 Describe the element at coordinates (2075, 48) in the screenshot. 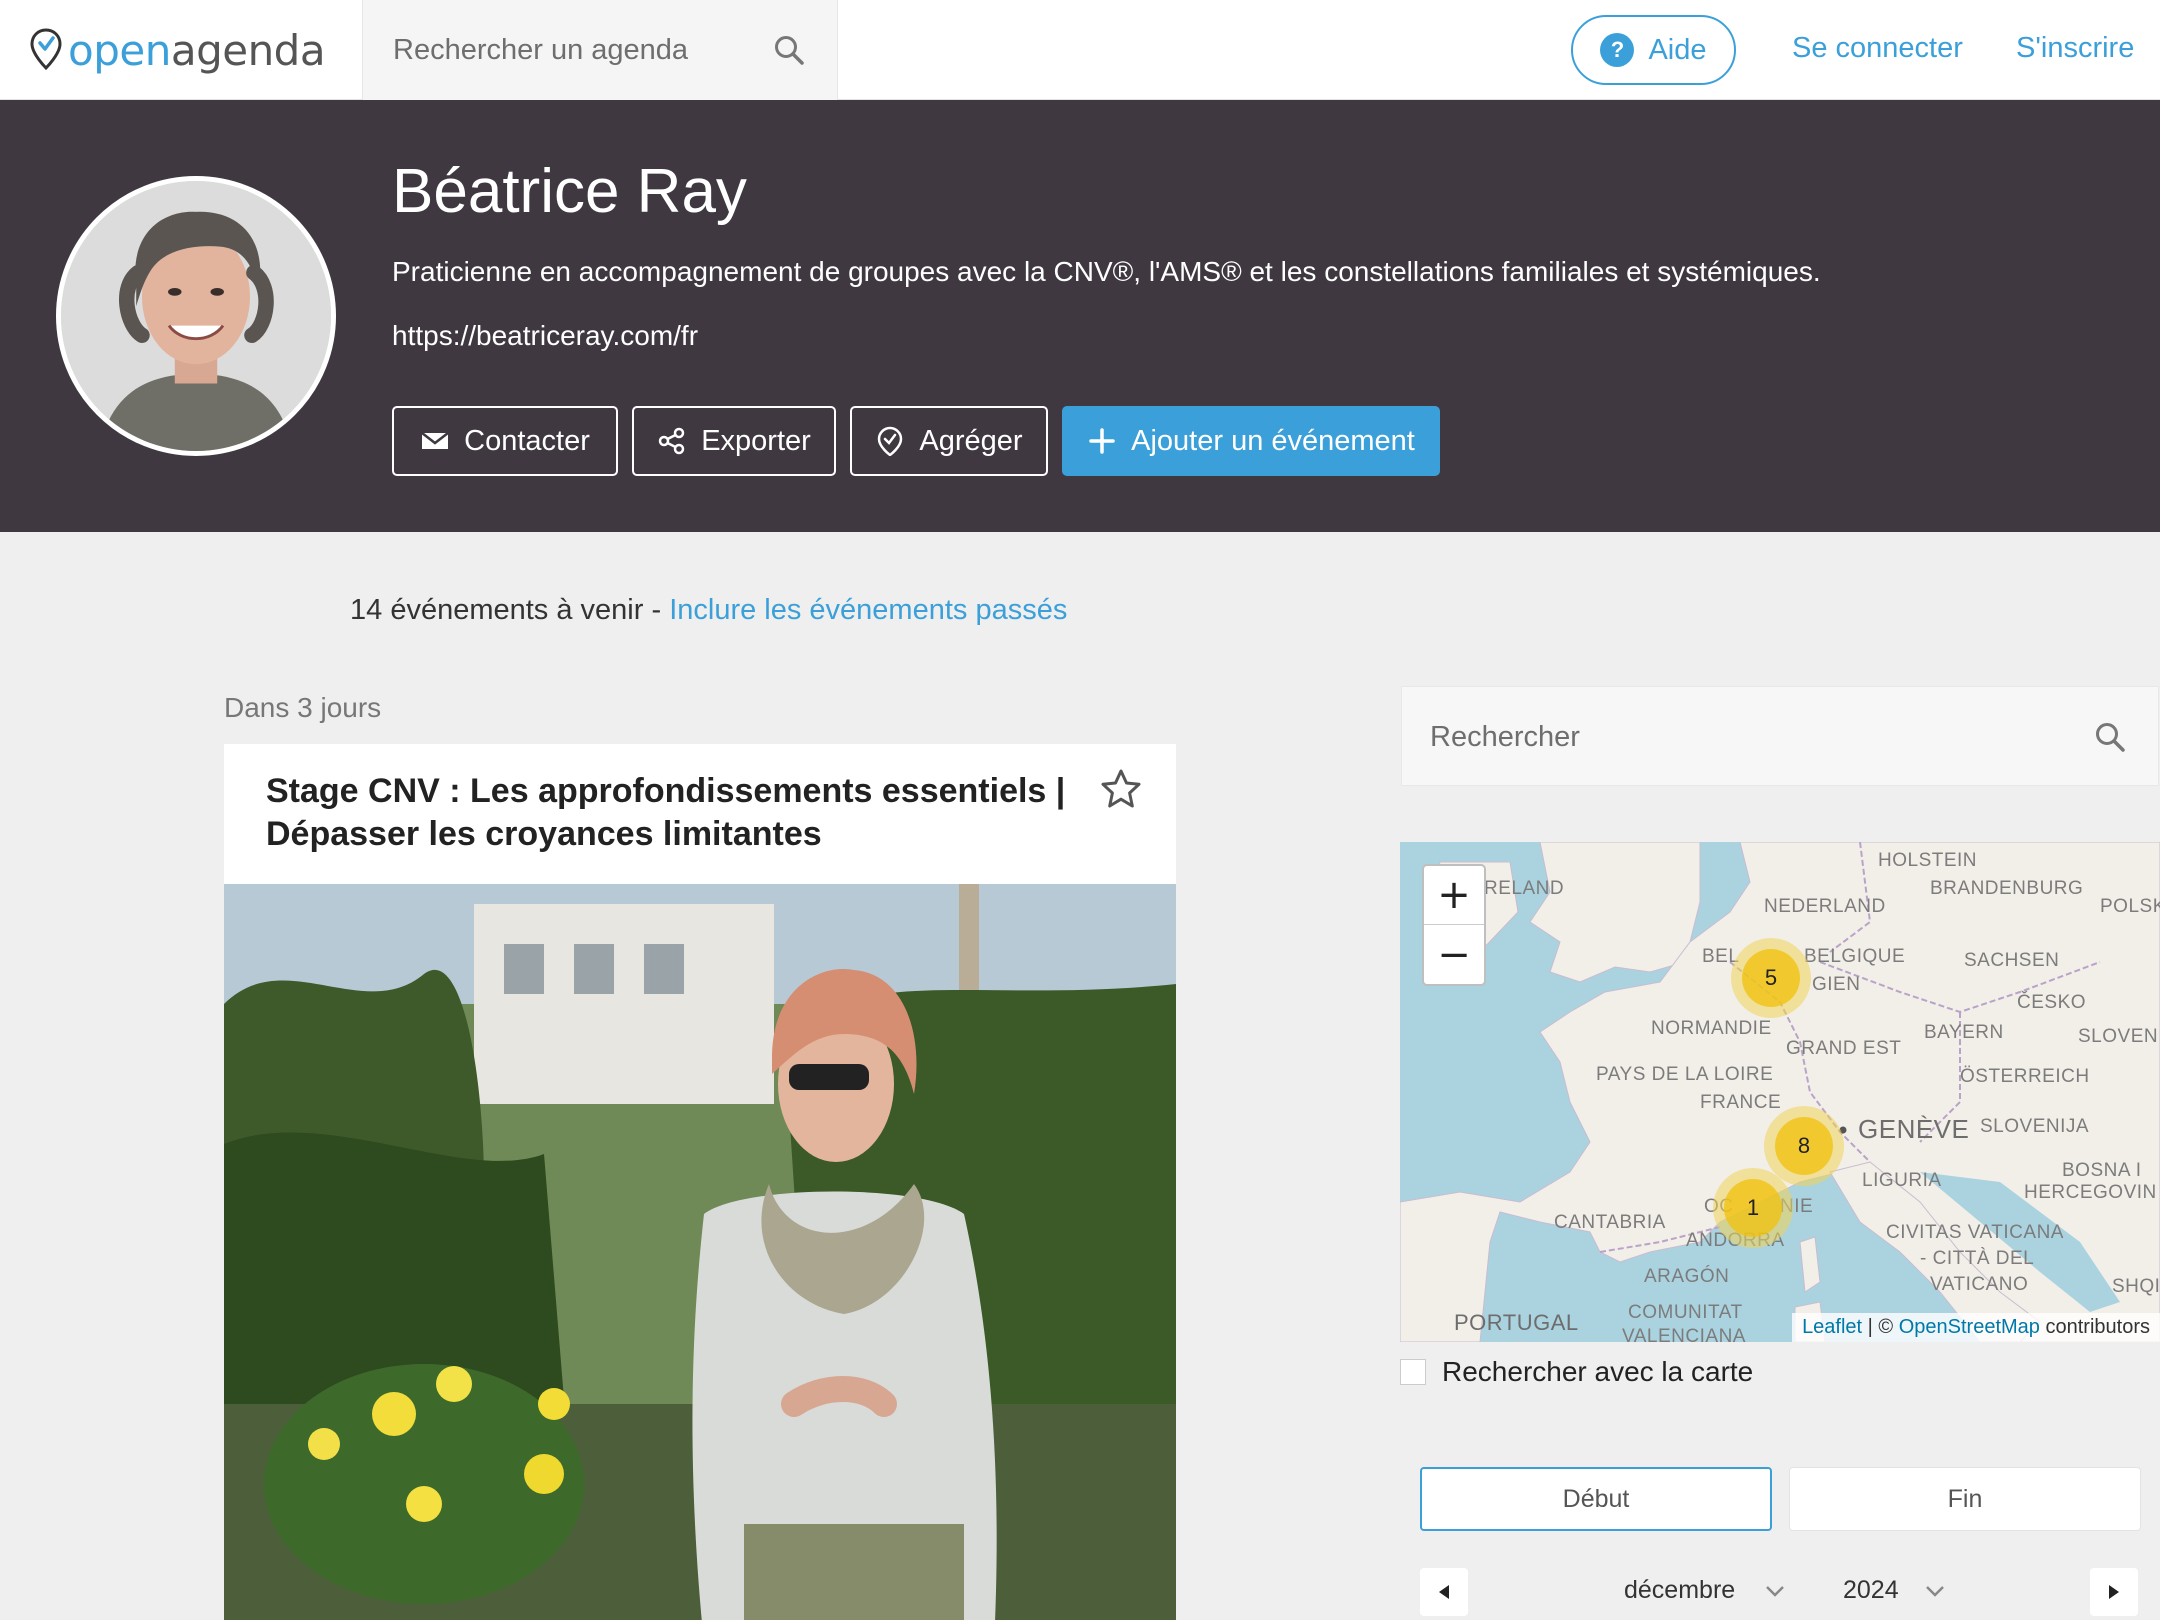

I see `signup-link: S'inscrire` at that location.